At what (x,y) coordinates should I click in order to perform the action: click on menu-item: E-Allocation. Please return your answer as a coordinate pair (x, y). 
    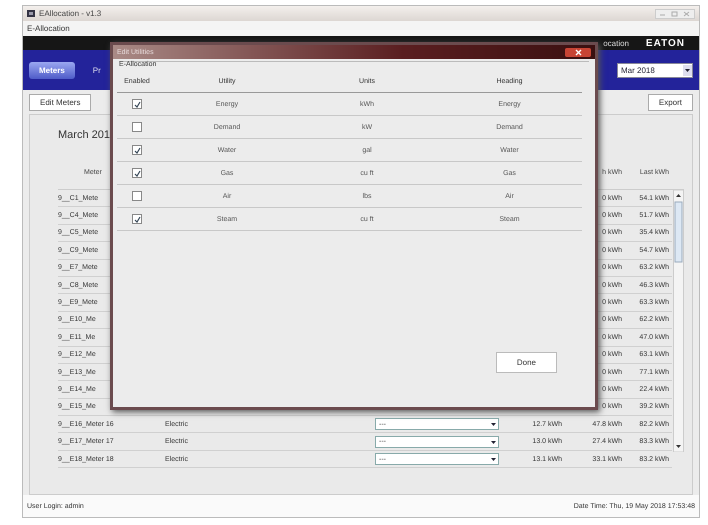
    Looking at the image, I should click on (48, 28).